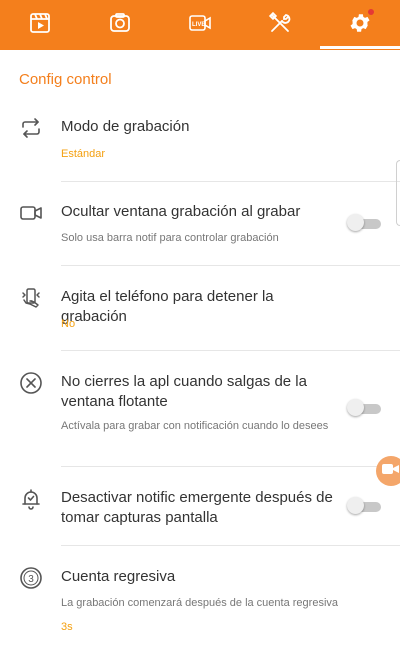 Image resolution: width=400 pixels, height=649 pixels. What do you see at coordinates (391, 471) in the screenshot?
I see `record-camera-icon` at bounding box center [391, 471].